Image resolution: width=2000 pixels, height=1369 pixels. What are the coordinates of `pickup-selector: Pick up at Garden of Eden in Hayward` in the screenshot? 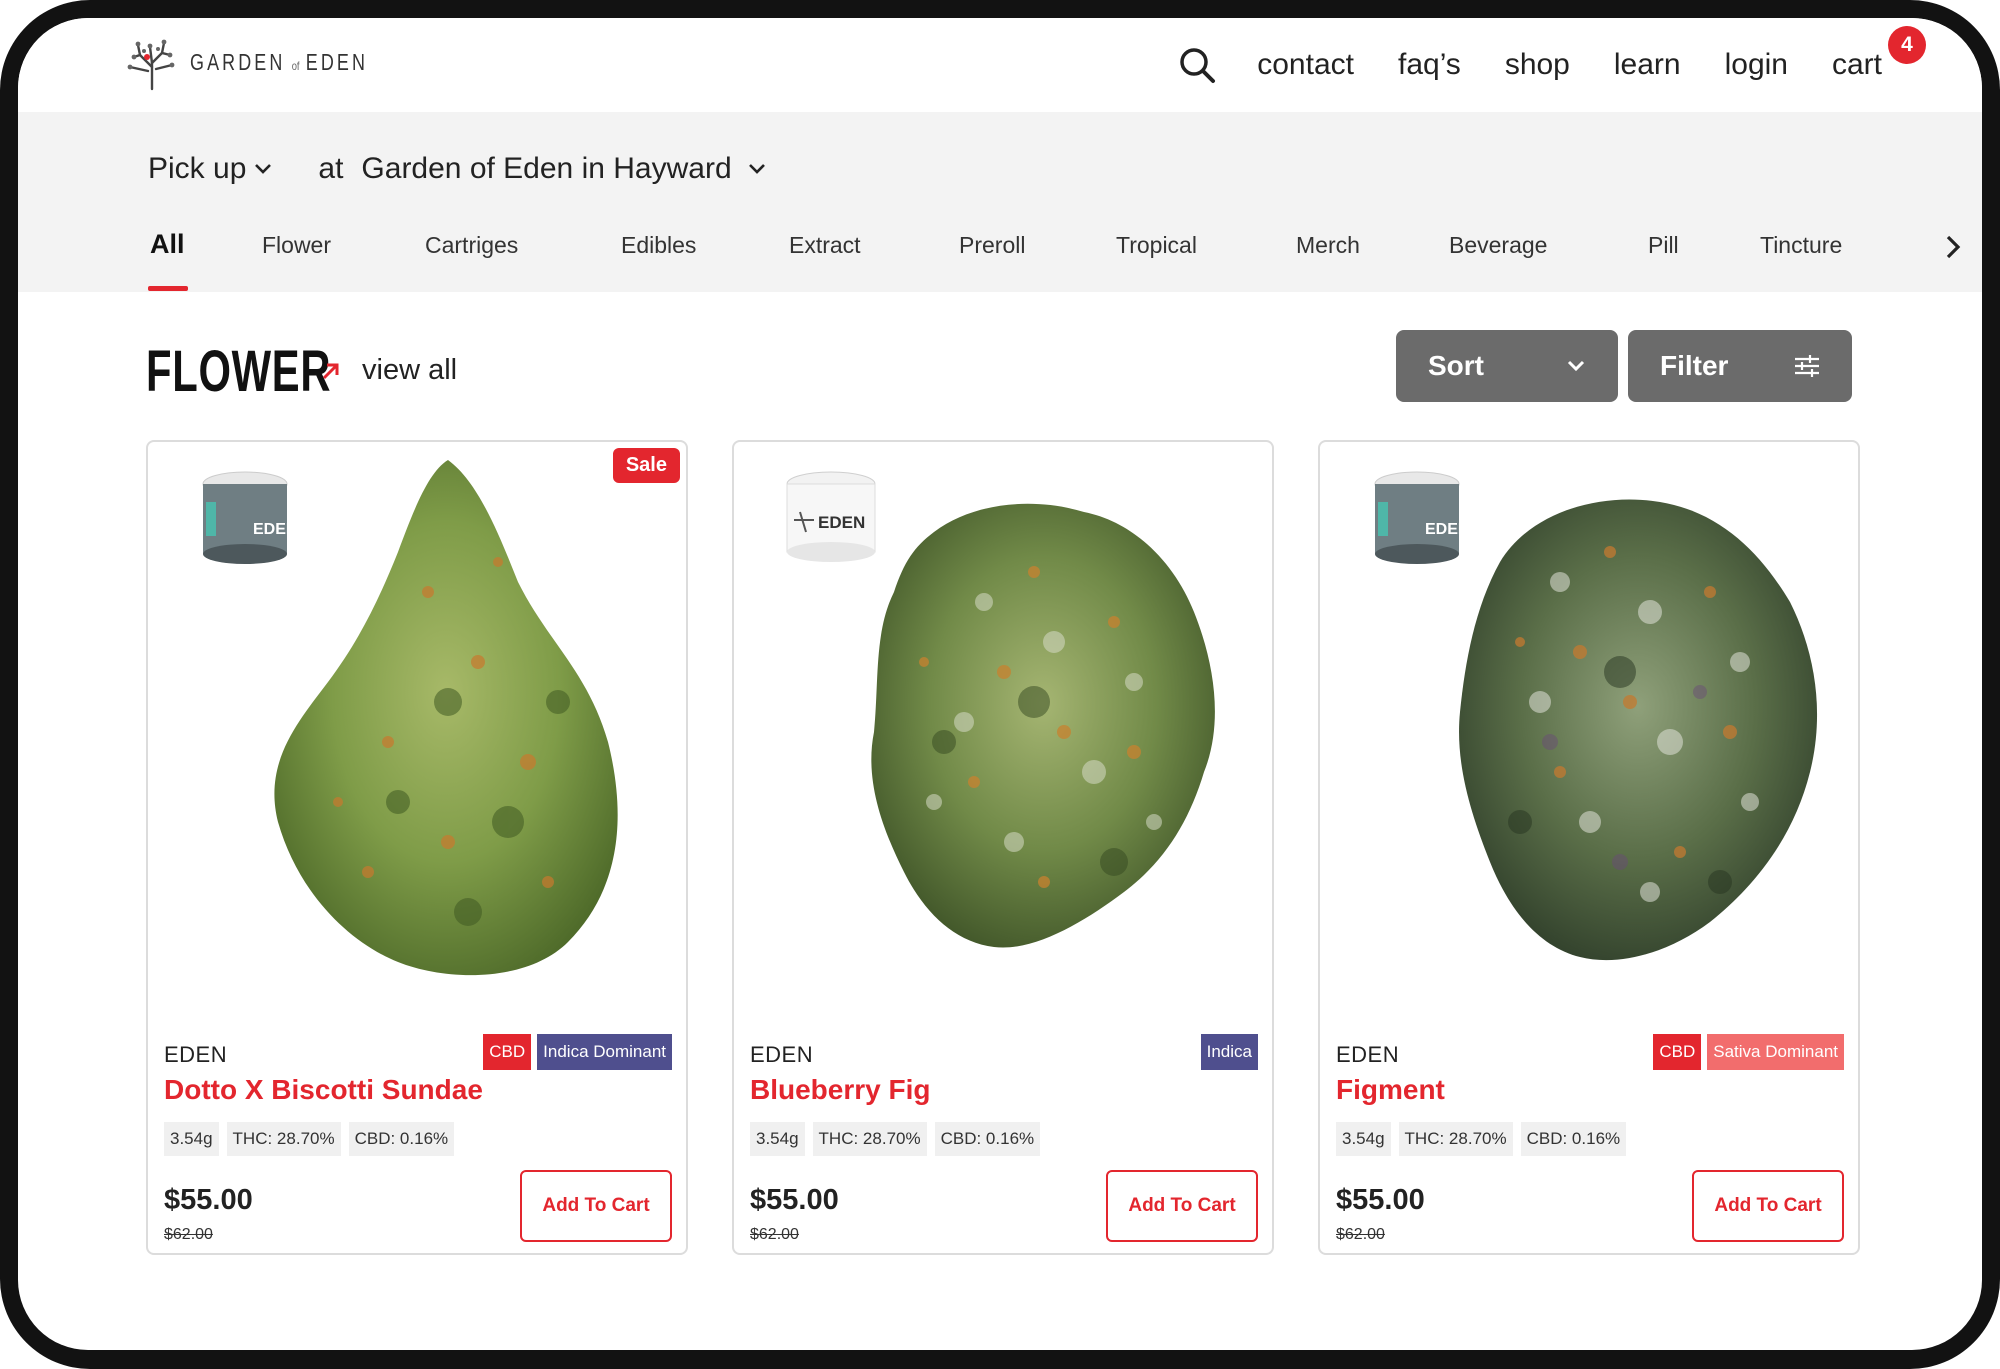 It's located at (457, 169).